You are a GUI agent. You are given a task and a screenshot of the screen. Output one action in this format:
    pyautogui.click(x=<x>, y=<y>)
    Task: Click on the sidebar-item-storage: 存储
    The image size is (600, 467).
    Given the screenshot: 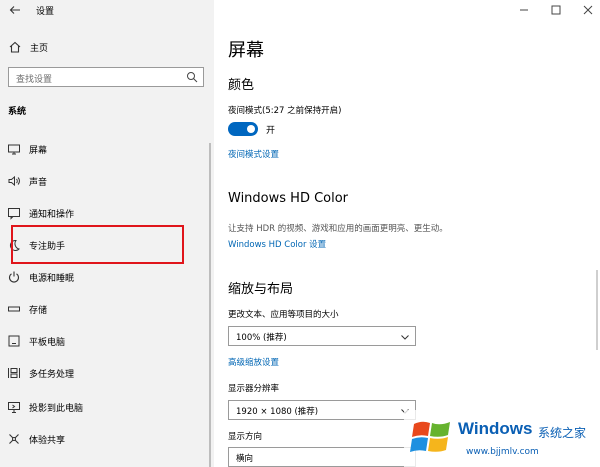 What is the action you would take?
    pyautogui.click(x=107, y=309)
    